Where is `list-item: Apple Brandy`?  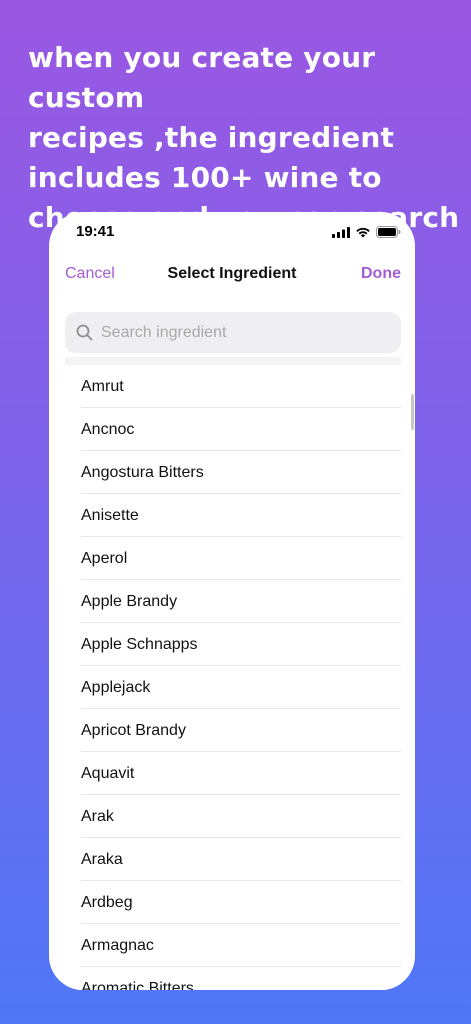
list-item: Apple Brandy is located at coordinates (233, 601).